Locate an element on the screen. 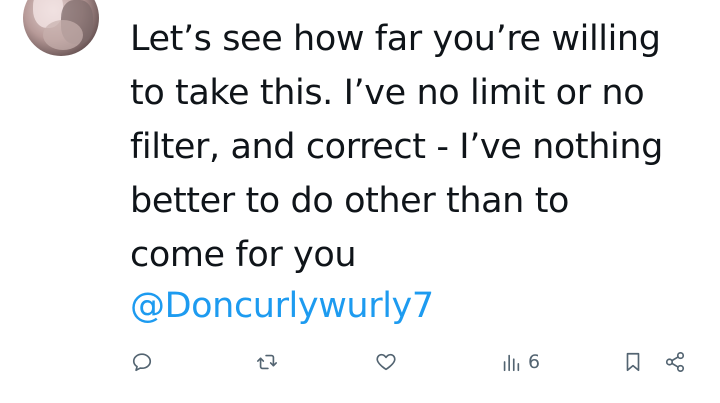  share-button is located at coordinates (675, 362).